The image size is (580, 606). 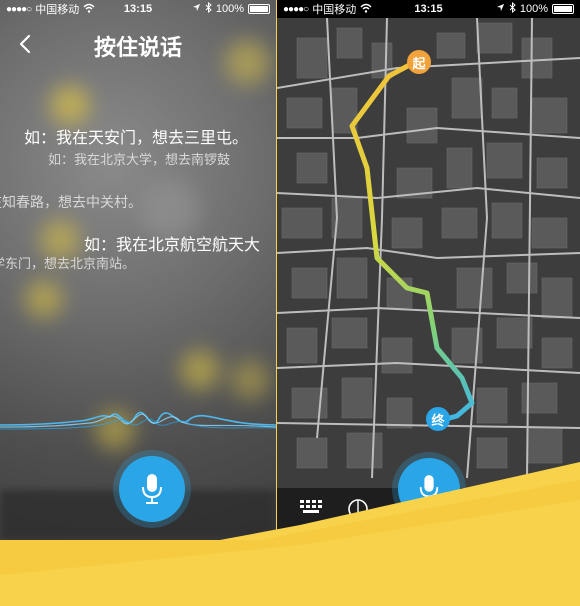 What do you see at coordinates (137, 47) in the screenshot?
I see `page-title: 按住说话` at bounding box center [137, 47].